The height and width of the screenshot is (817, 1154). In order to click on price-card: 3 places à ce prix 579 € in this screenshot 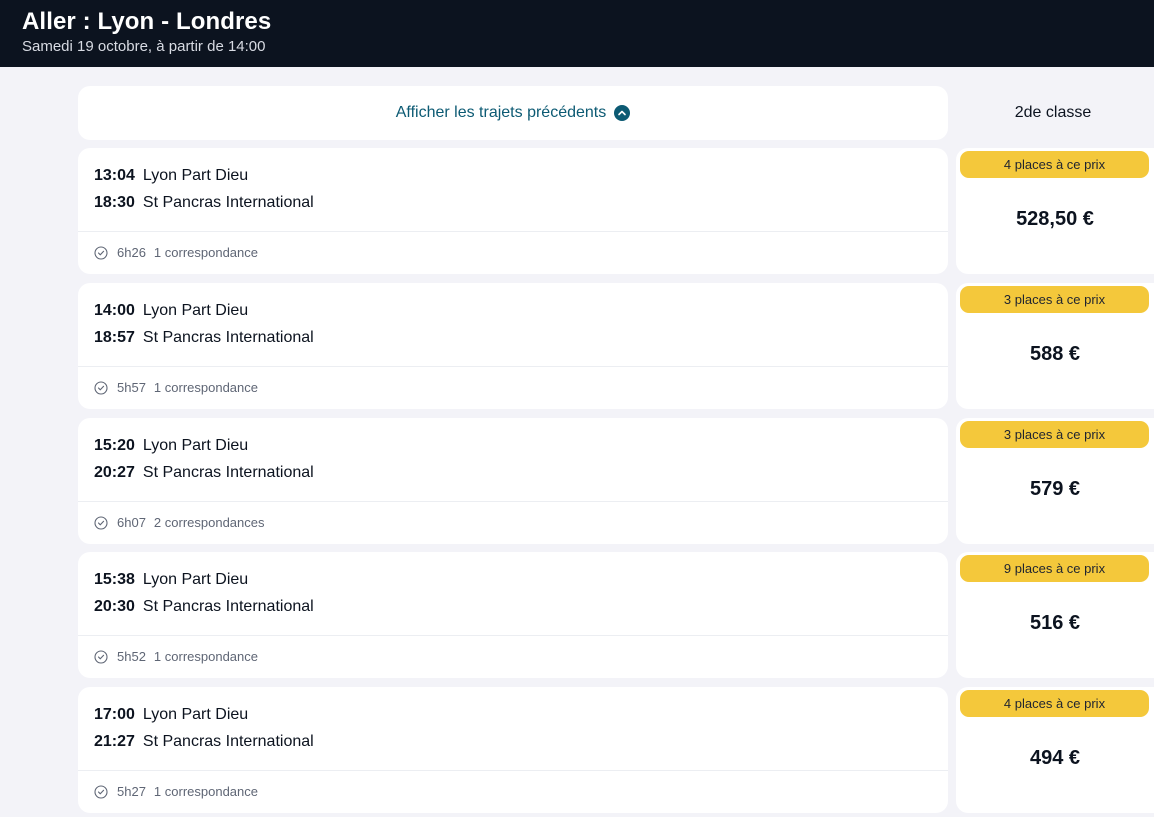, I will do `click(1055, 481)`.